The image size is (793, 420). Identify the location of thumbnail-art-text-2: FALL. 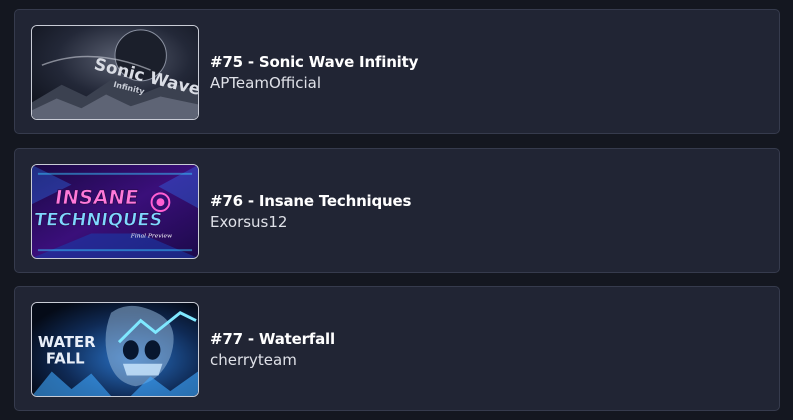
(65, 359).